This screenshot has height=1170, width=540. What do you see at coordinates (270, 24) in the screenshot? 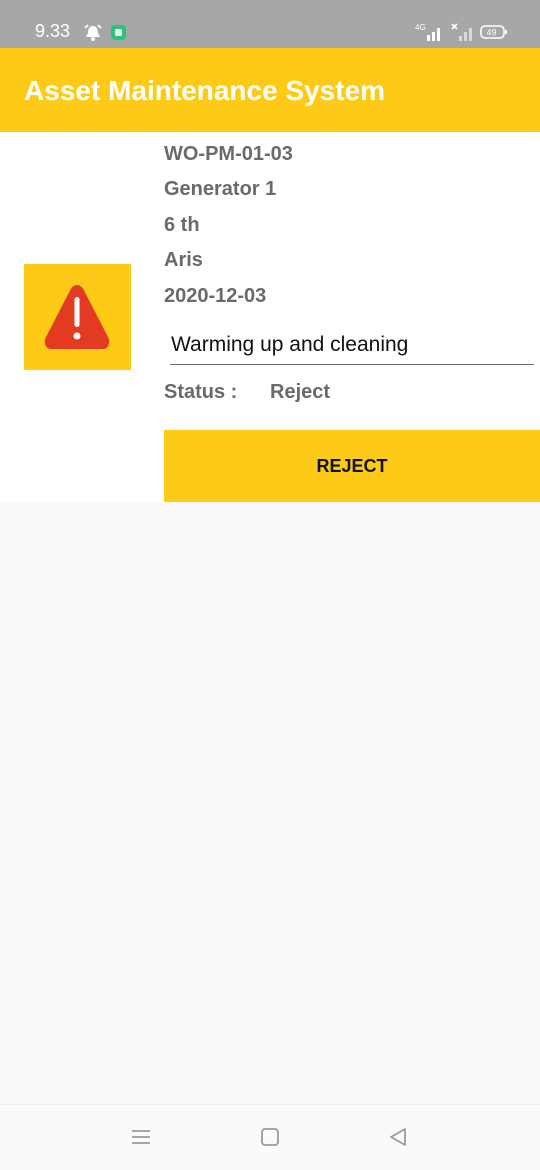
I see `status-bar: 9.33 4G 49` at bounding box center [270, 24].